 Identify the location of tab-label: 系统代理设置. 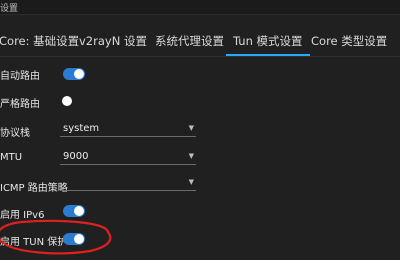
(189, 41).